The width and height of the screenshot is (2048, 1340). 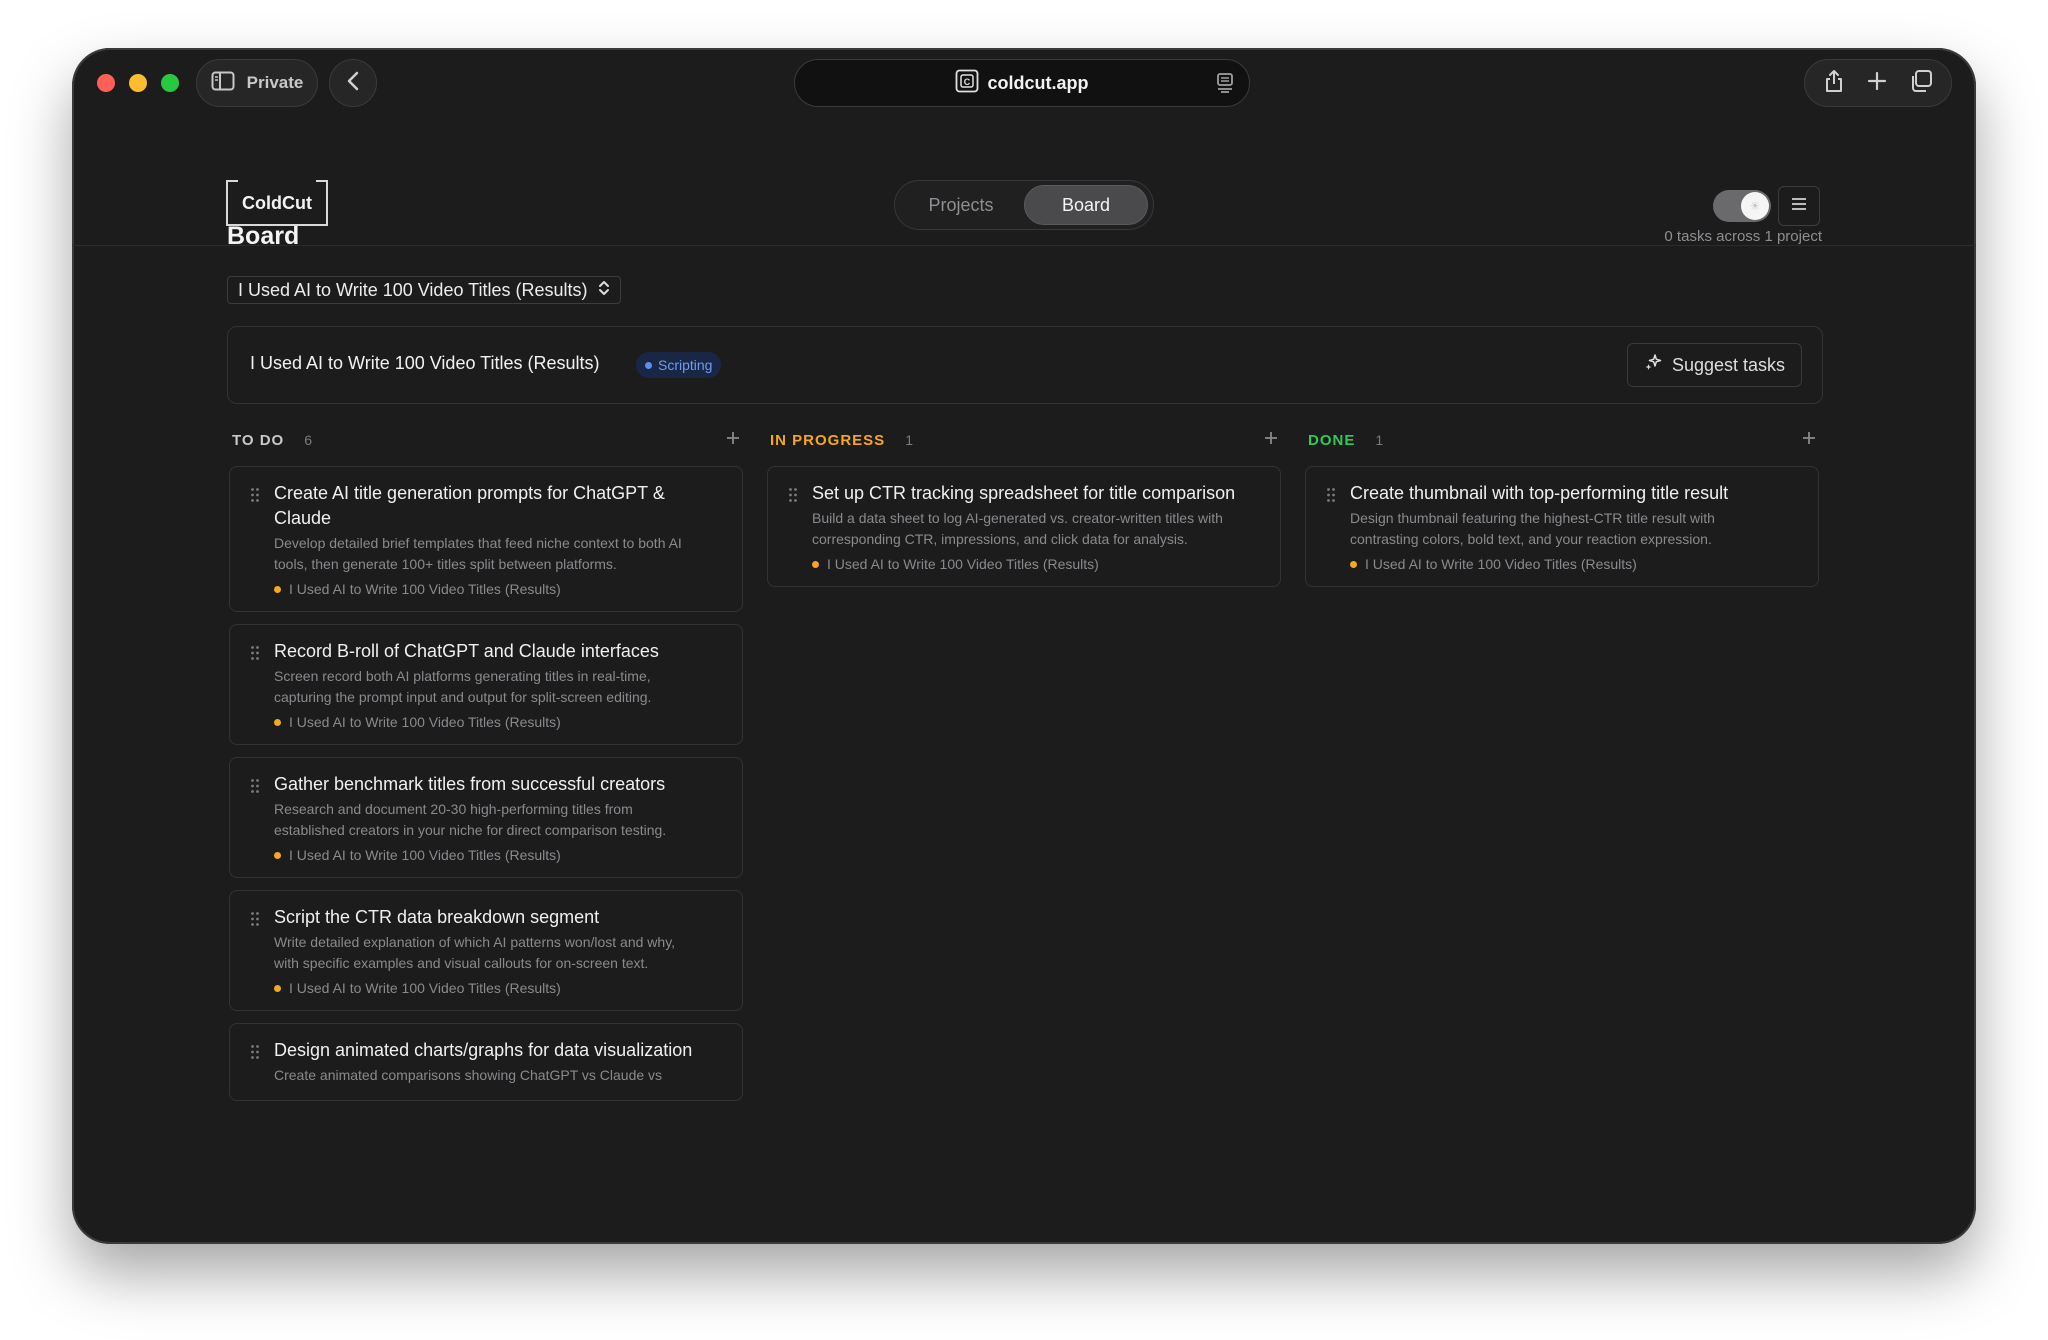 What do you see at coordinates (1653, 365) in the screenshot?
I see `sparkles-icon` at bounding box center [1653, 365].